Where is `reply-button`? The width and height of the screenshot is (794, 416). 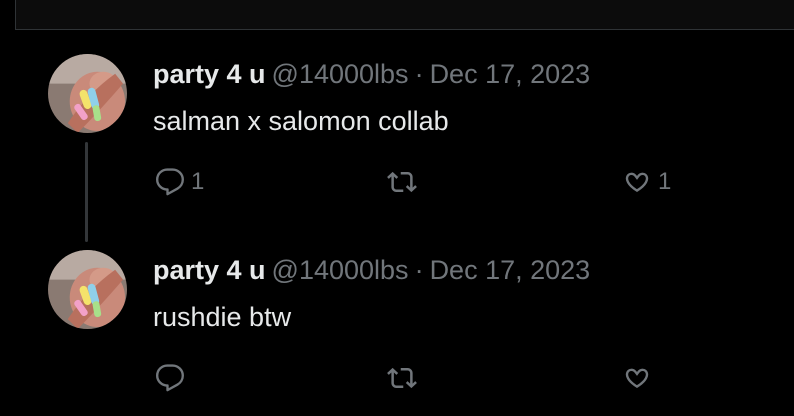 reply-button is located at coordinates (173, 378).